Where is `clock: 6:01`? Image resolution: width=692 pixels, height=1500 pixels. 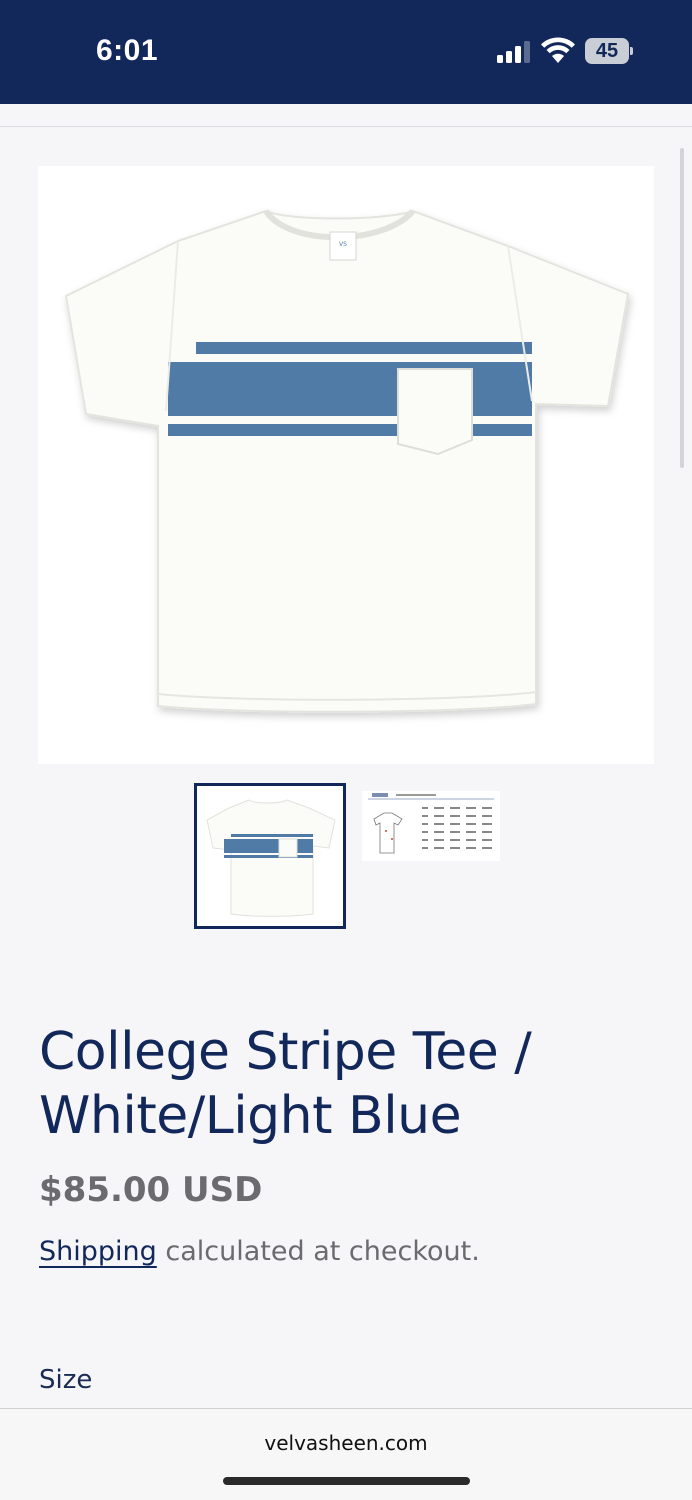
clock: 6:01 is located at coordinates (127, 50).